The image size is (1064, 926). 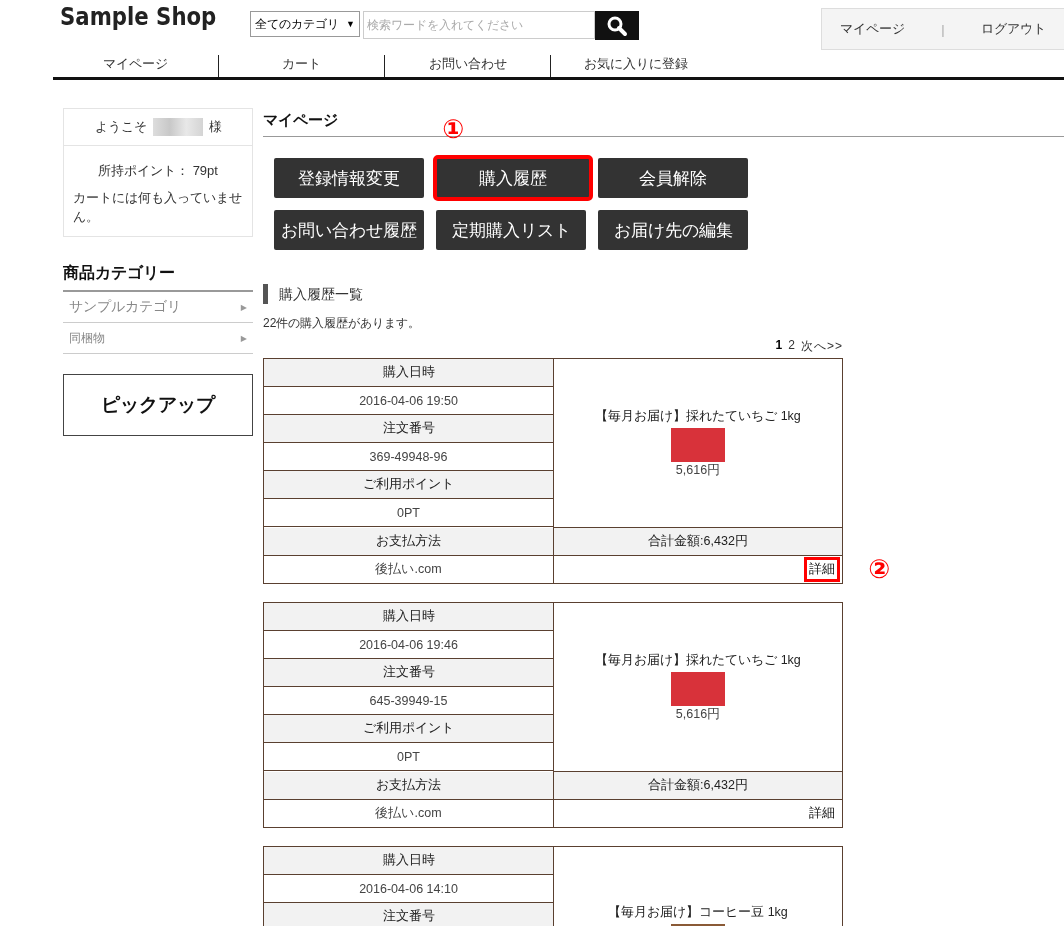 What do you see at coordinates (822, 346) in the screenshot?
I see `next-page-link: 次へ>>` at bounding box center [822, 346].